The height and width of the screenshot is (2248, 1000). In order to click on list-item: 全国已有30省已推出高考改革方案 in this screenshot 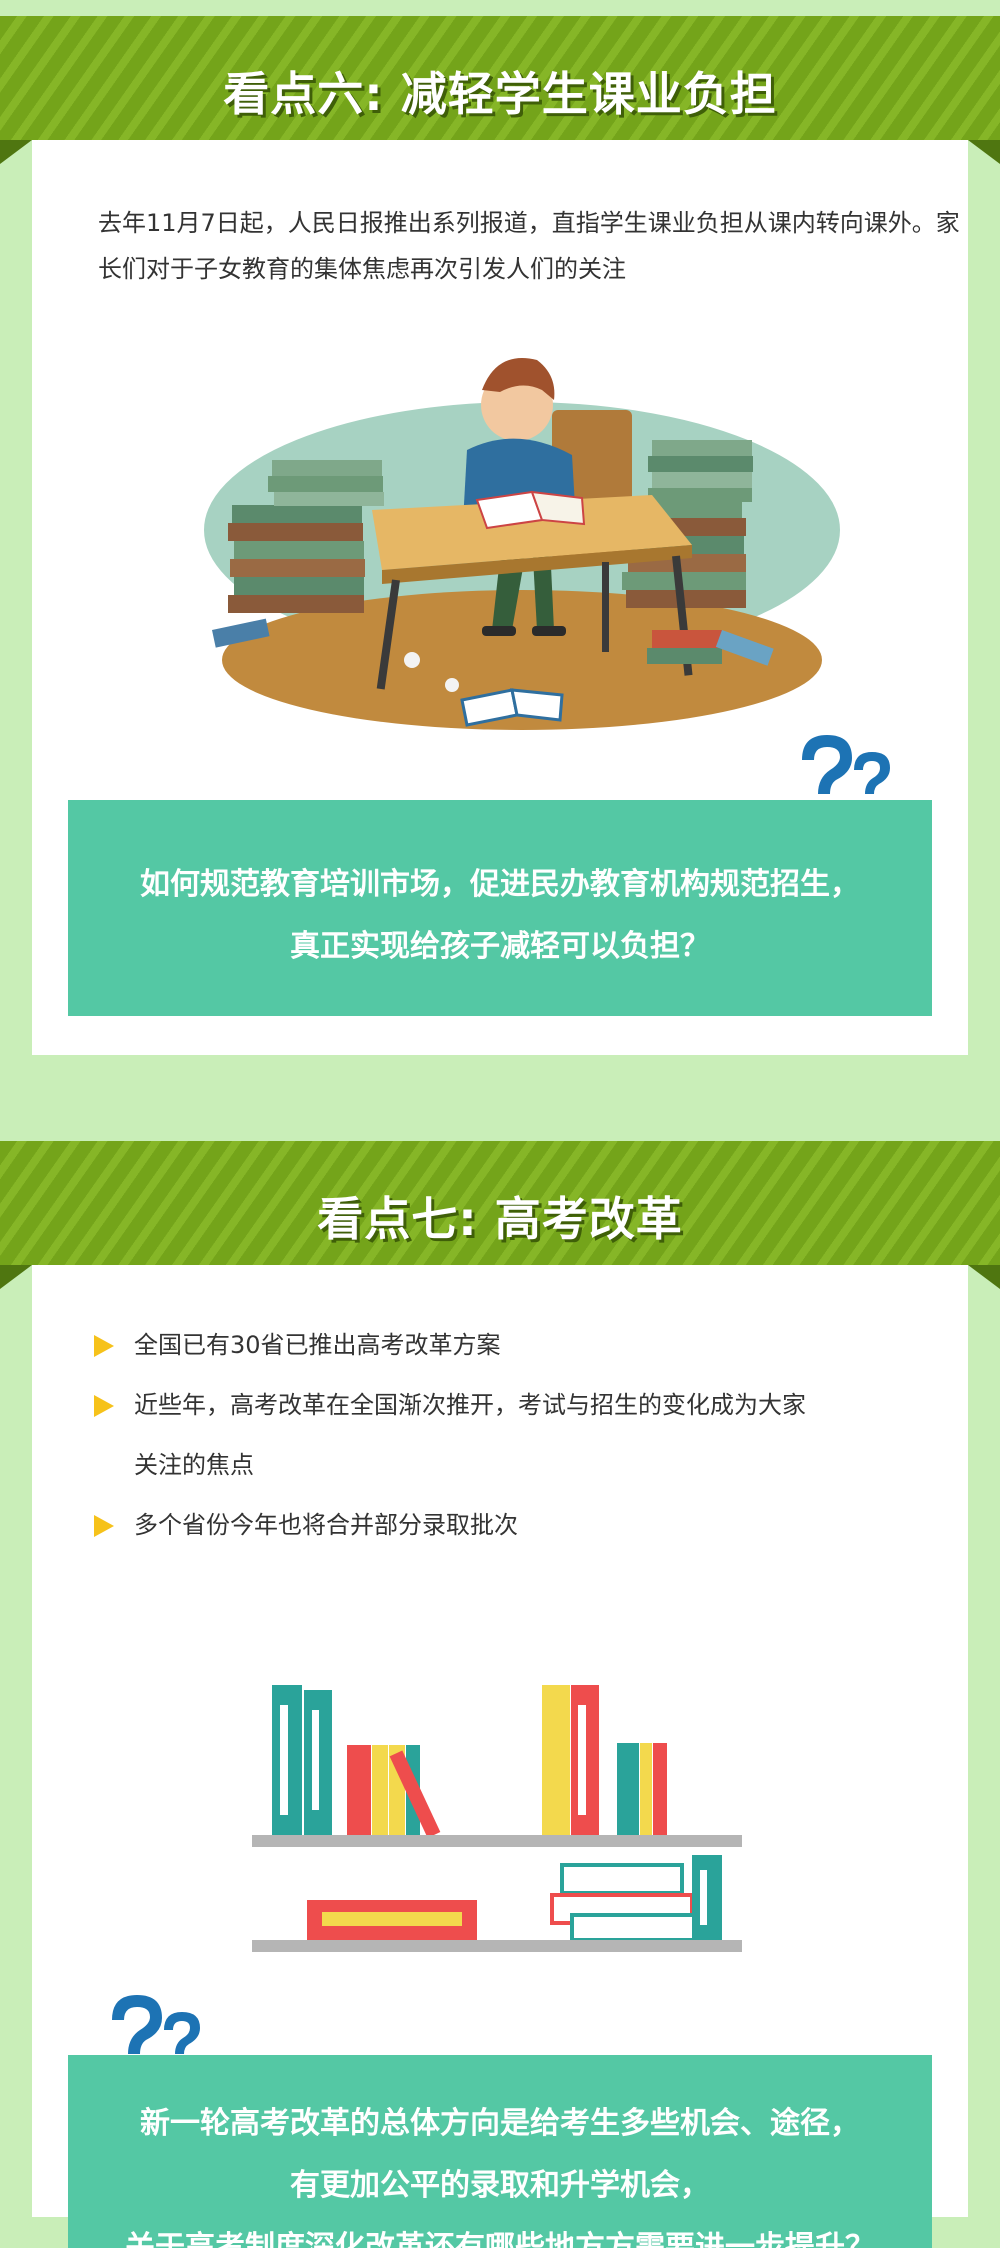, I will do `click(509, 1345)`.